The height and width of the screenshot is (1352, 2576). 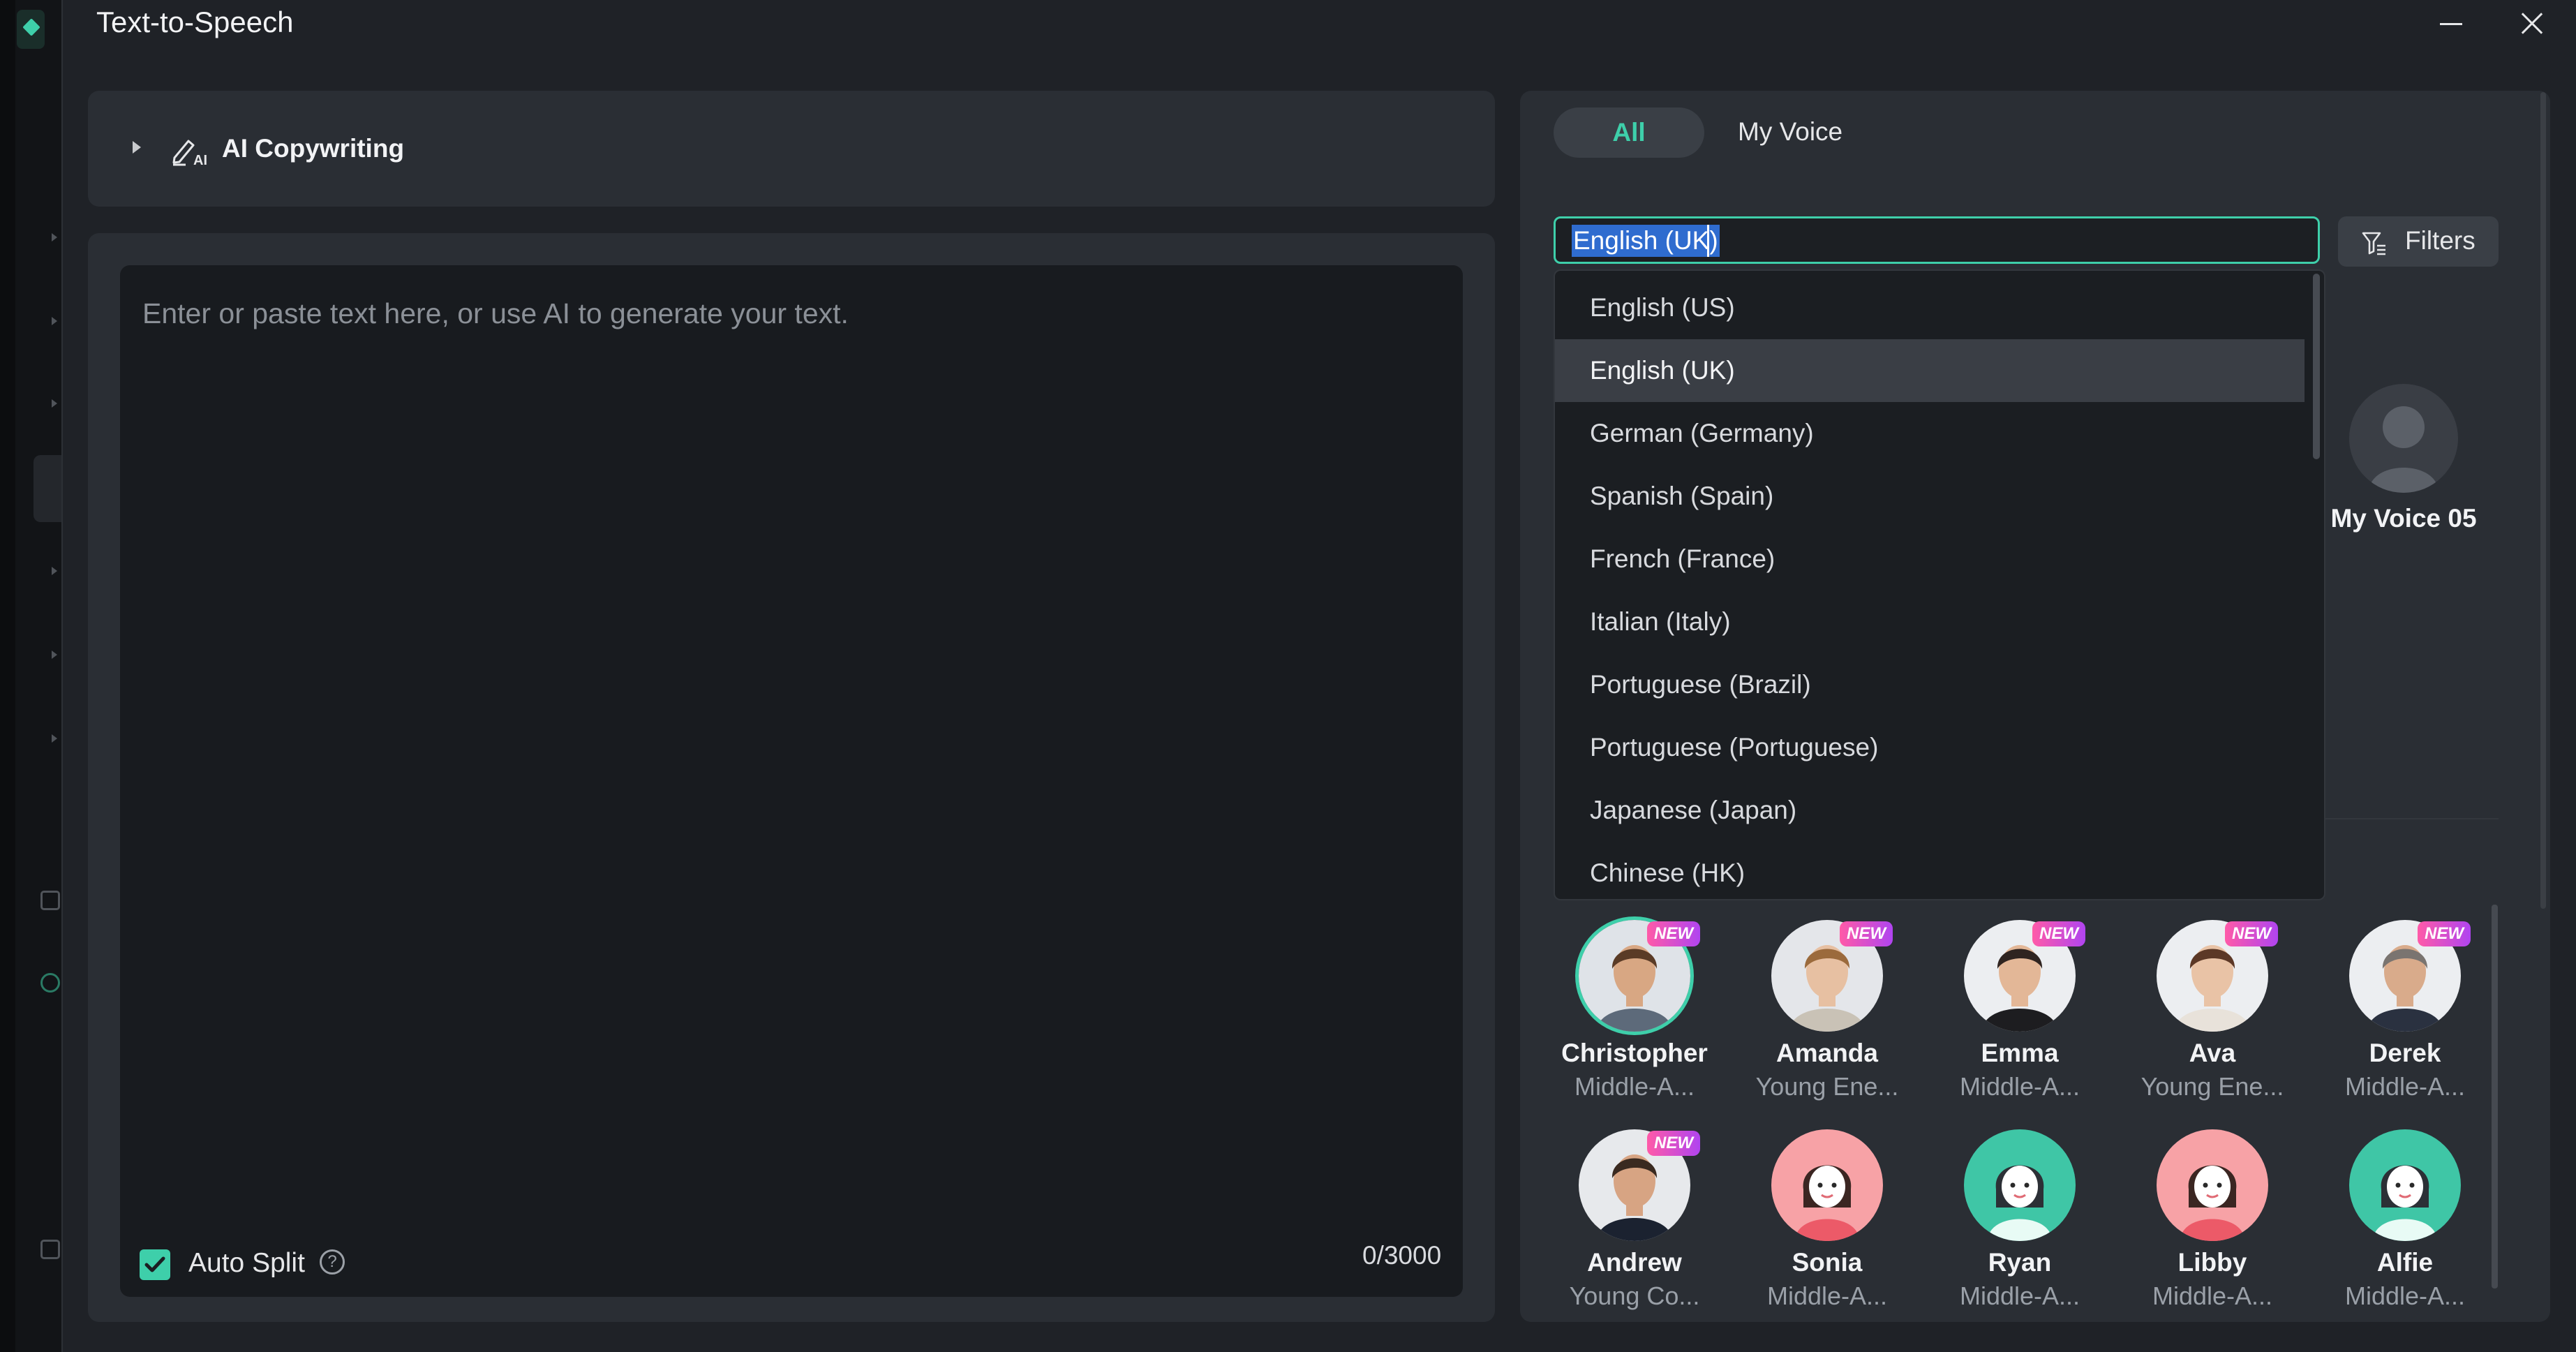 I want to click on tab-all: All, so click(x=1629, y=132).